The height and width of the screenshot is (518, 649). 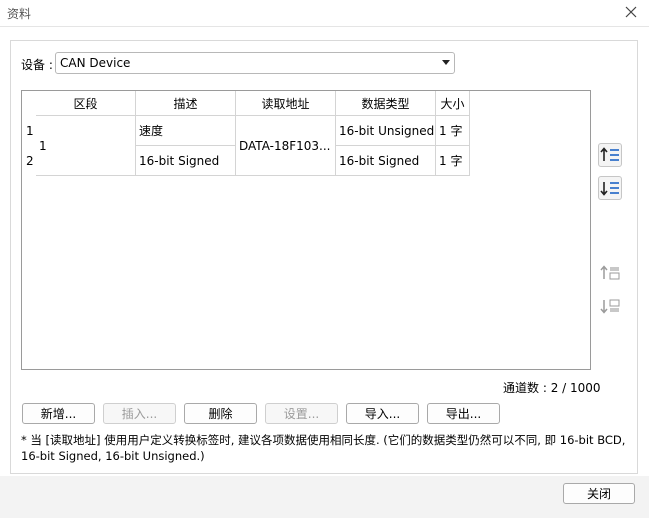 What do you see at coordinates (525, 388) in the screenshot?
I see `channel-count-label: 通道数 :` at bounding box center [525, 388].